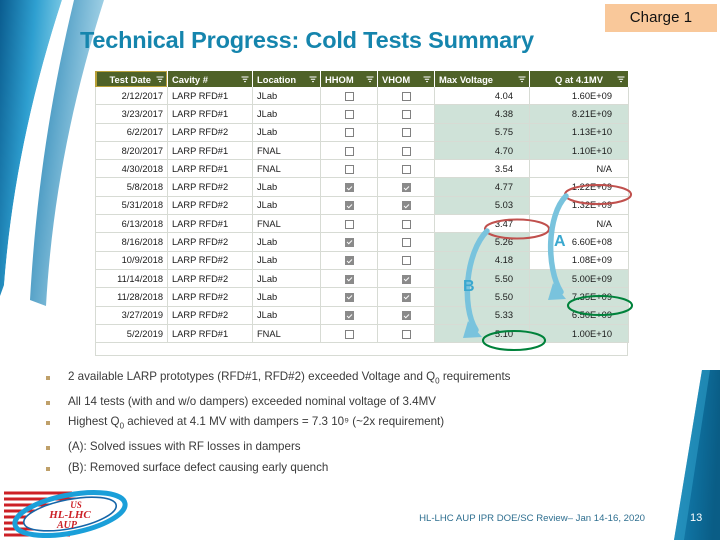 The height and width of the screenshot is (545, 720). I want to click on column-header-max-voltage: Max Voltage, so click(482, 79).